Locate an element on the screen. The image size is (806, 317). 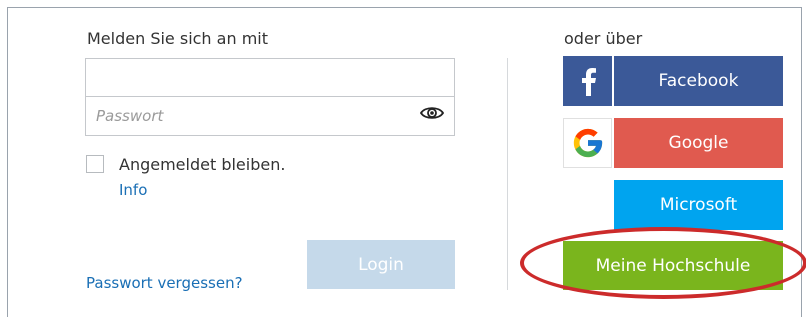
password-input is located at coordinates (270, 116).